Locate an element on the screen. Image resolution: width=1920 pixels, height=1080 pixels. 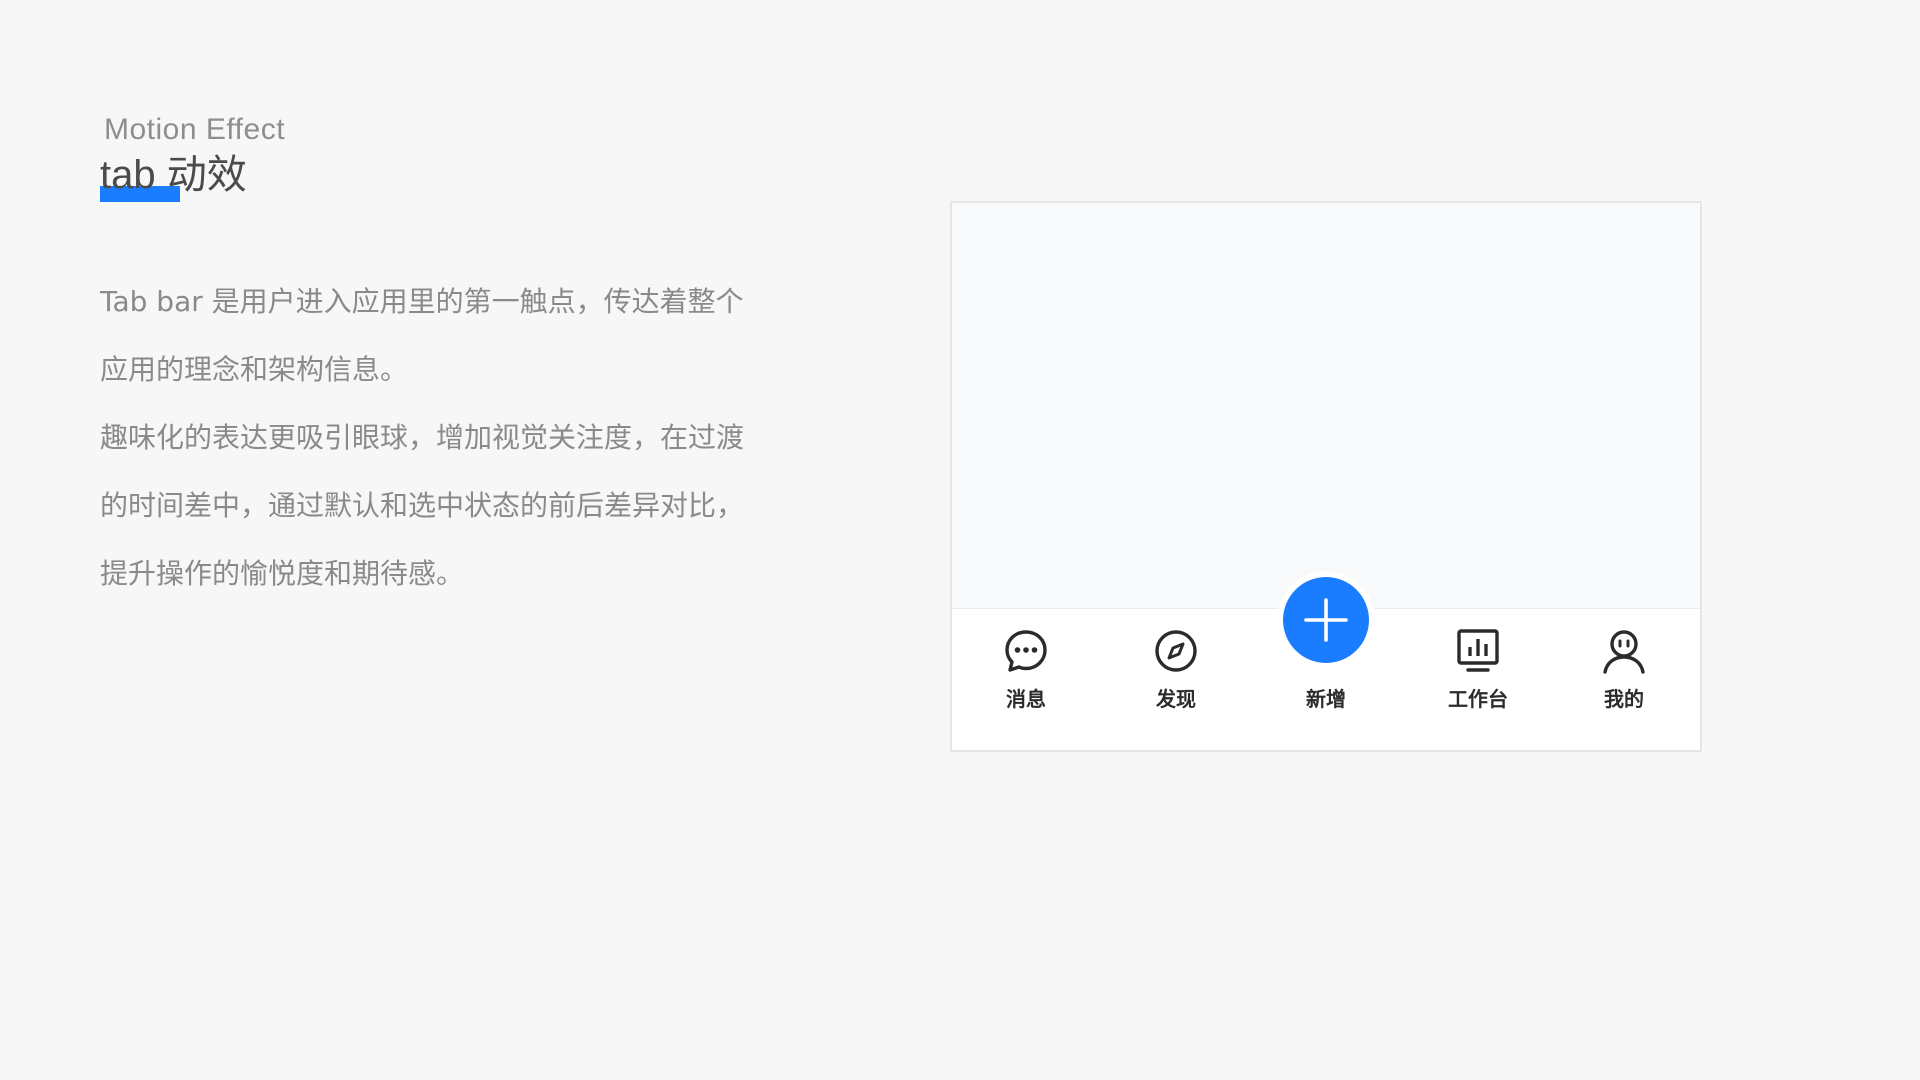
description-line: 的时间差中，通过默认和选中状态的前后差异对比， is located at coordinates (422, 505).